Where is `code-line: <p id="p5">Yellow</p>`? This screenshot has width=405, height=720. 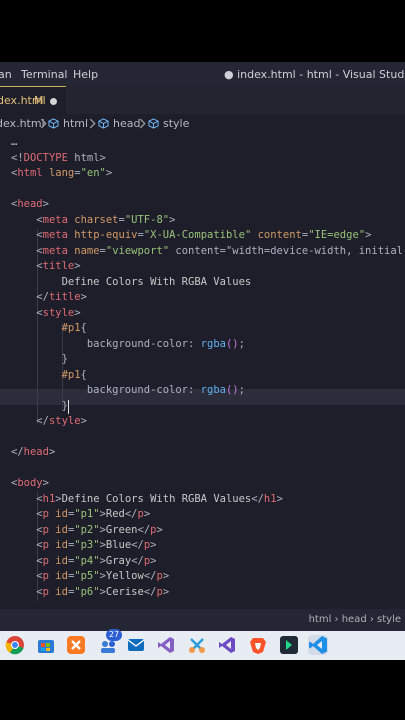 code-line: <p id="p5">Yellow</p> is located at coordinates (90, 577).